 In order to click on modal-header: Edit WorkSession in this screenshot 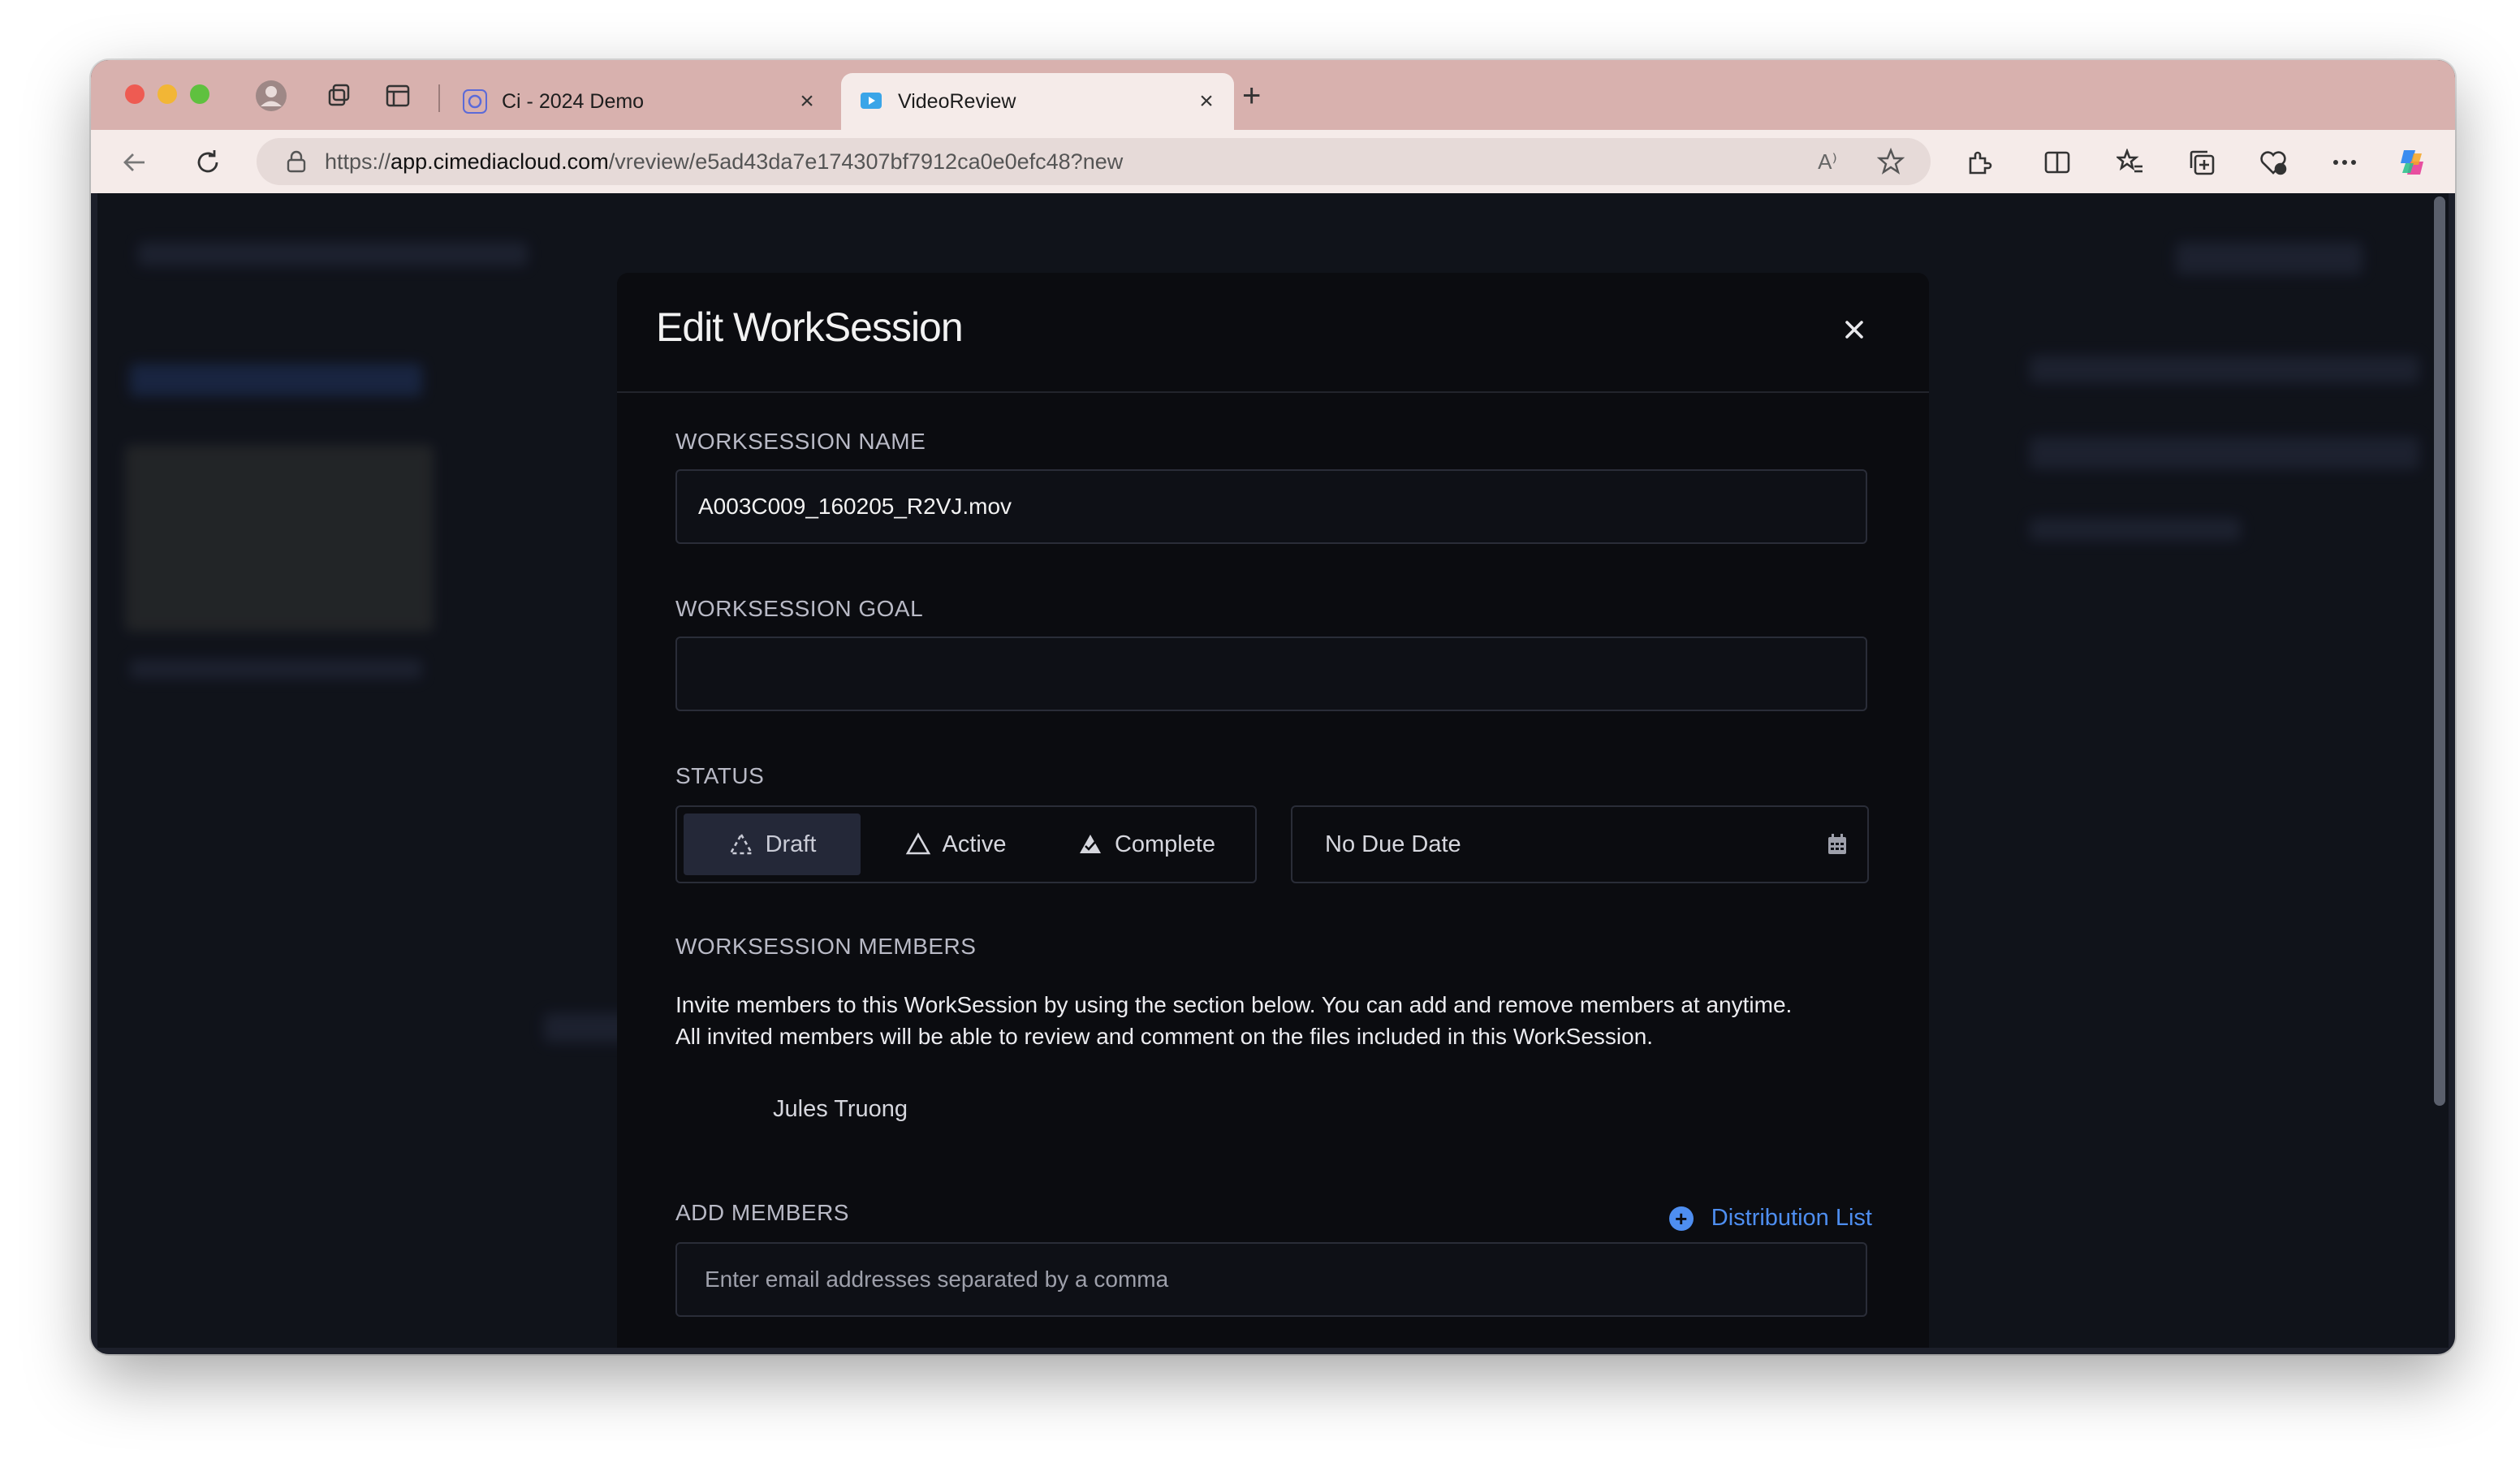, I will do `click(1273, 333)`.